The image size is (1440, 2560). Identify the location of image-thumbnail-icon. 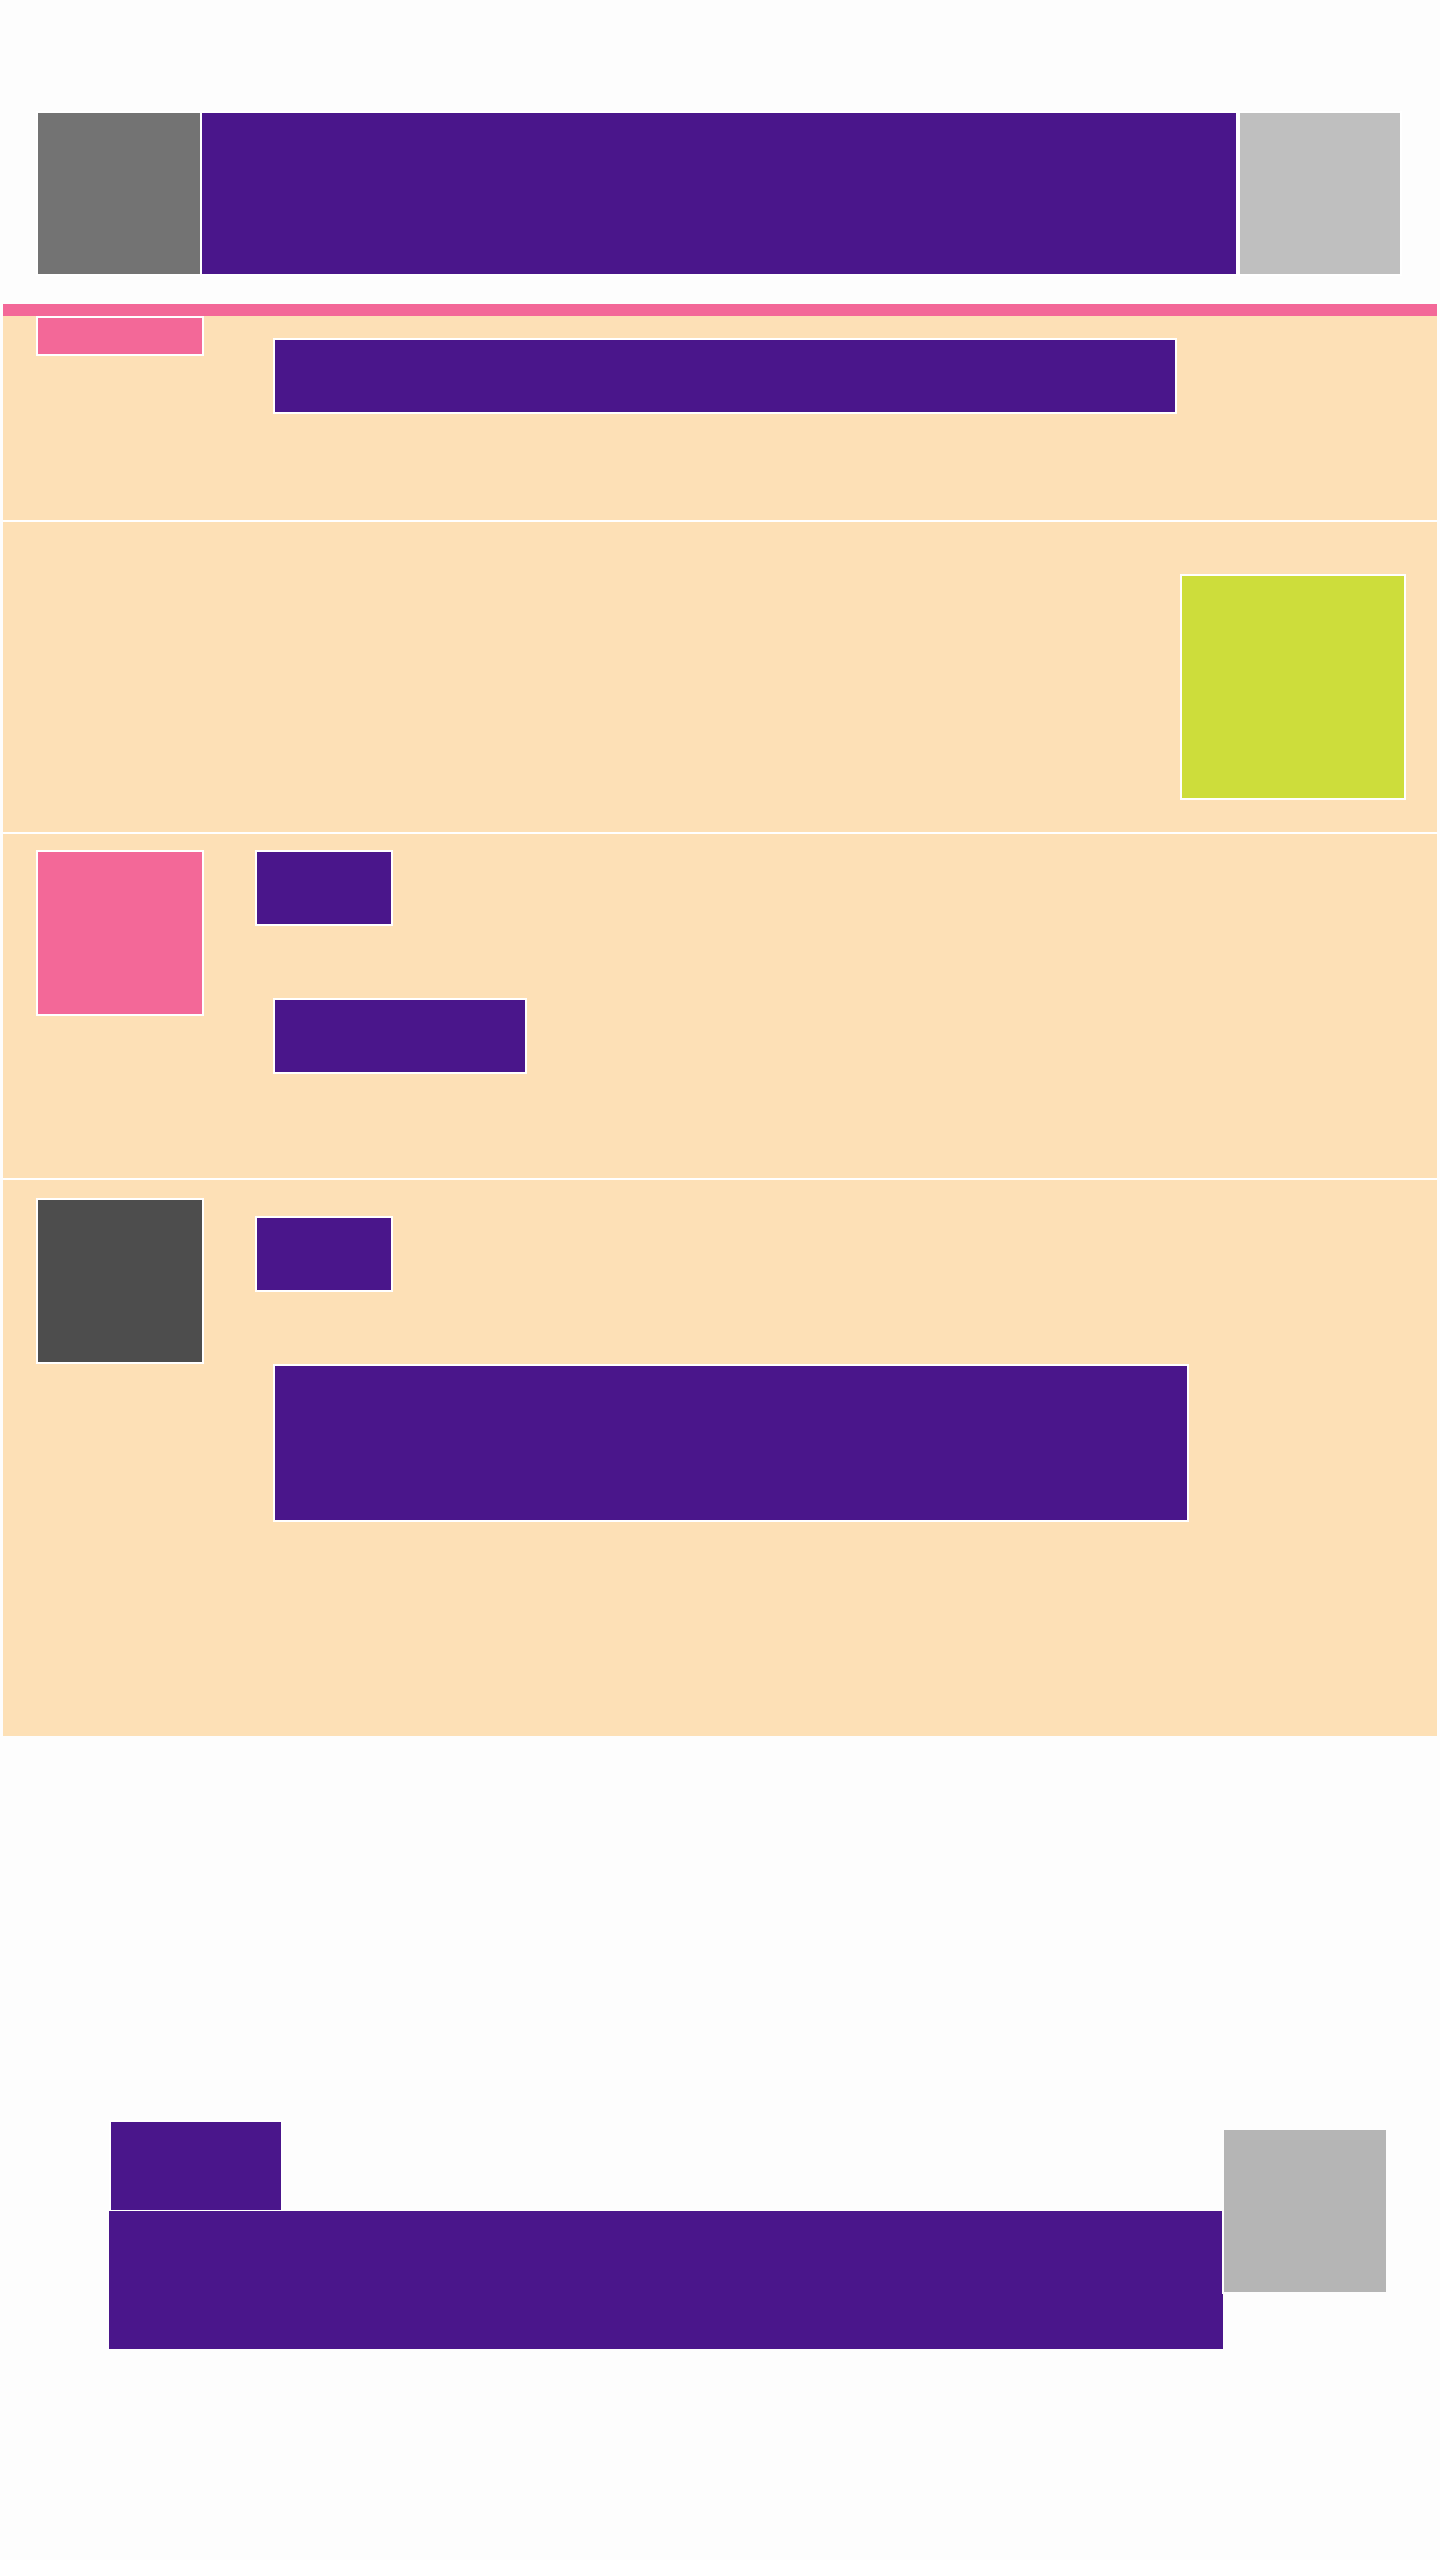
(1293, 687).